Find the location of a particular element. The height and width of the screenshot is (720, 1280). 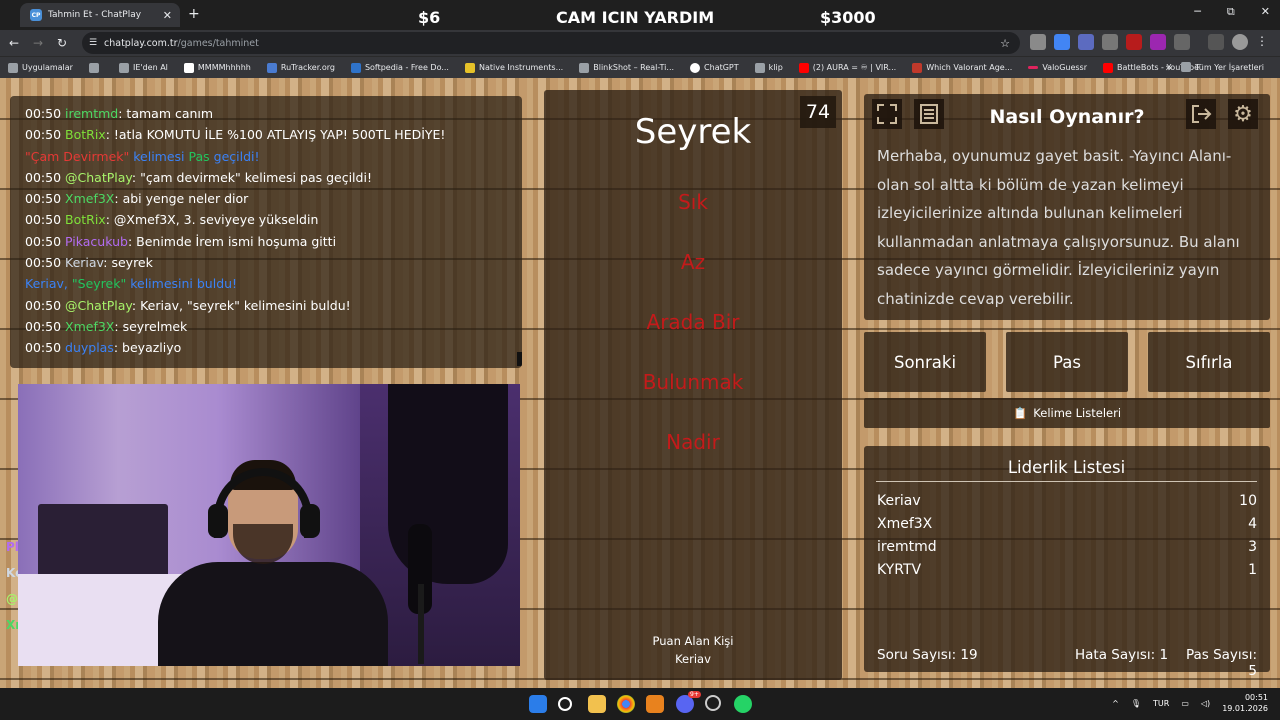

file-explorer-icon is located at coordinates (597, 704).